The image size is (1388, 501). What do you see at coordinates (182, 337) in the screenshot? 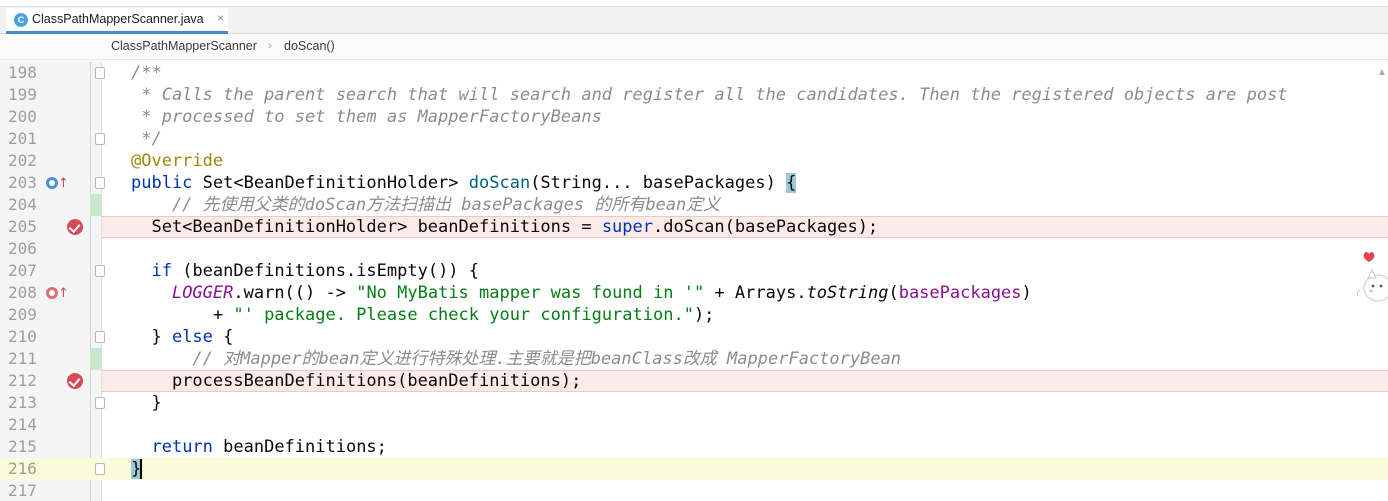
I see `code-text: } else {` at bounding box center [182, 337].